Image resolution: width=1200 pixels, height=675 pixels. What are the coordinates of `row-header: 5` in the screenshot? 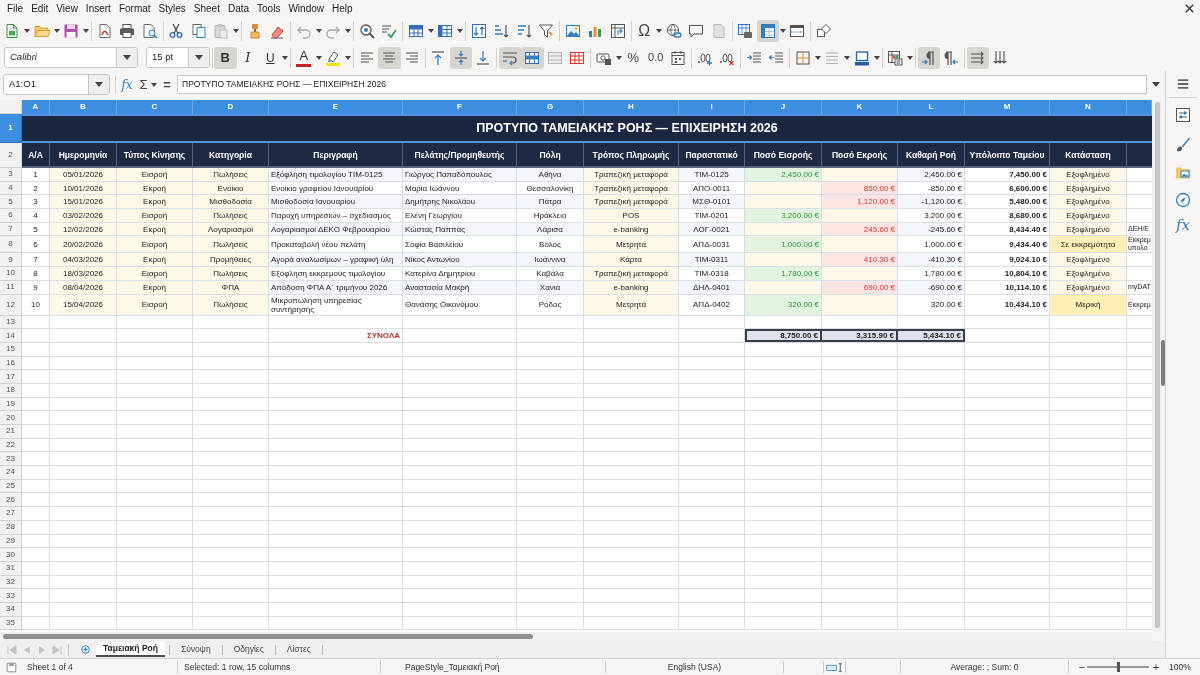 It's located at (11, 202).